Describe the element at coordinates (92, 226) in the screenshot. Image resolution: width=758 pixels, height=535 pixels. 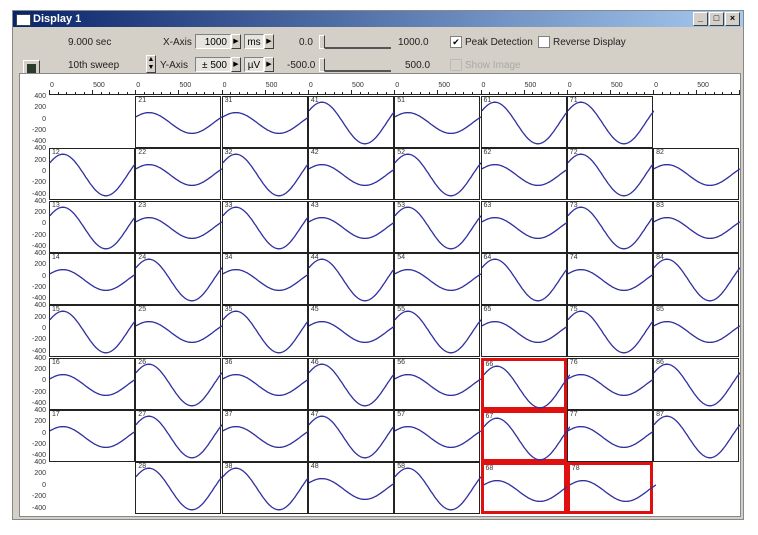
I see `sweep-cell: 13` at that location.